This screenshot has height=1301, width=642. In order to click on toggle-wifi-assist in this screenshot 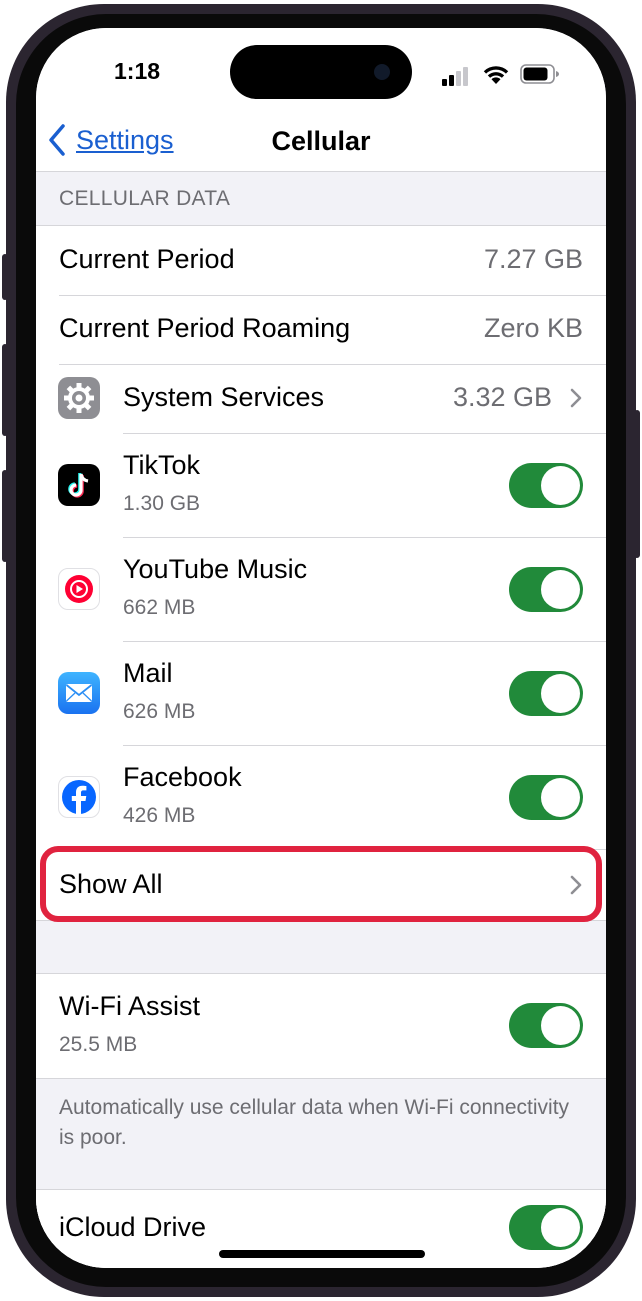, I will do `click(546, 1025)`.